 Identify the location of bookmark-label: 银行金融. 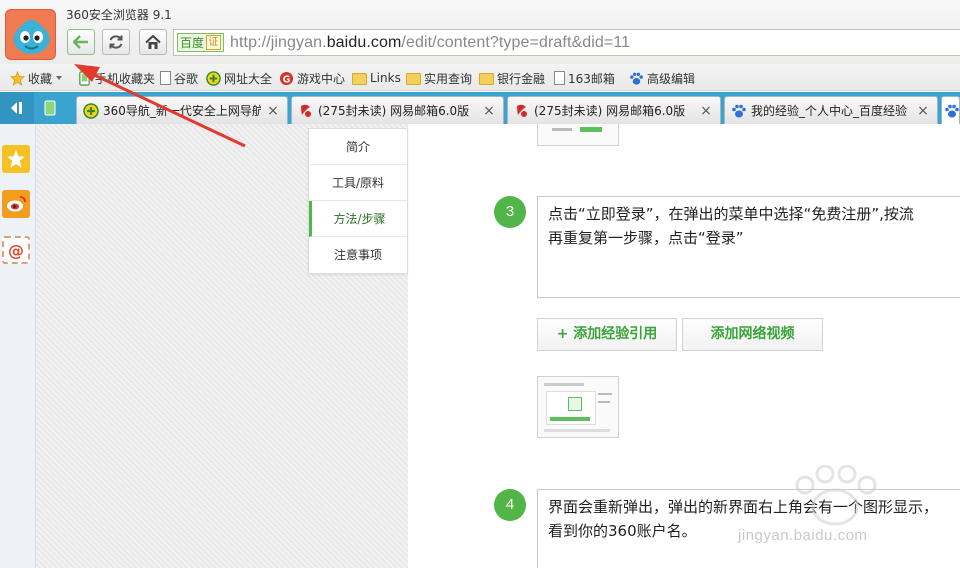
(521, 78).